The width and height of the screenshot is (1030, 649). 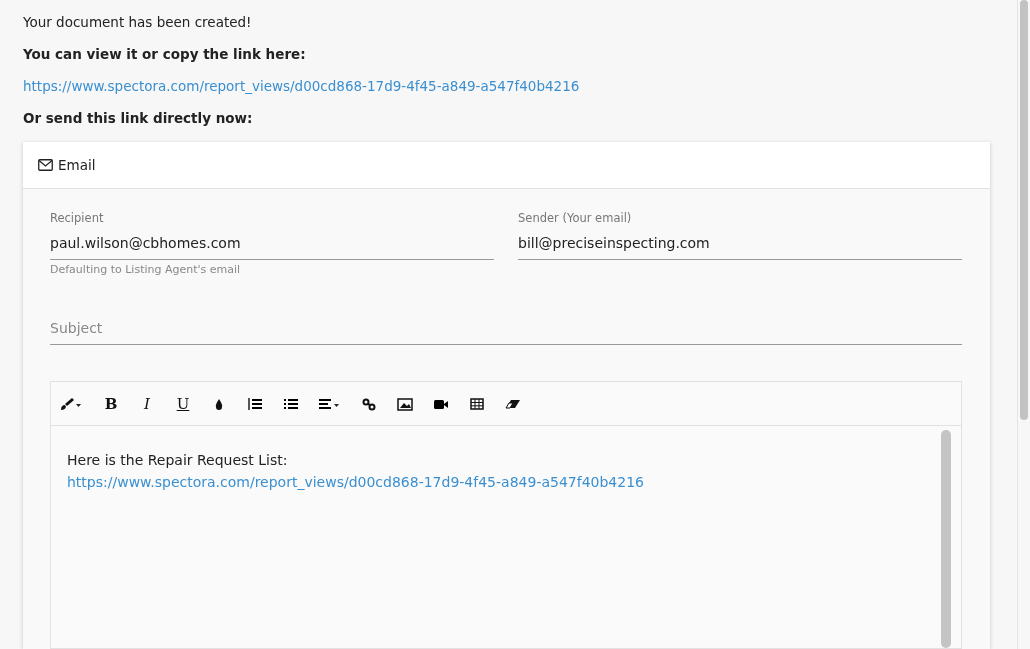 I want to click on format-button: U, so click(x=183, y=403).